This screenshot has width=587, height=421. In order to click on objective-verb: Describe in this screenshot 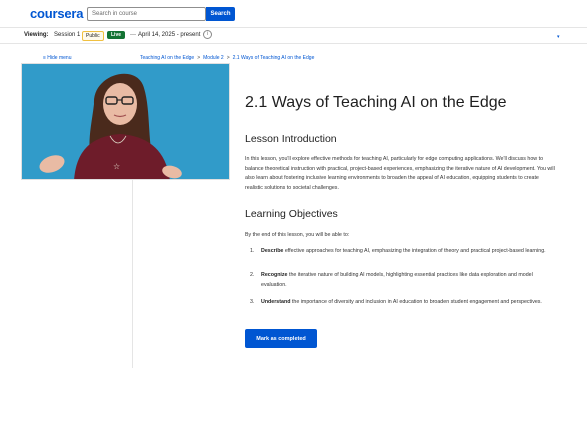, I will do `click(272, 251)`.